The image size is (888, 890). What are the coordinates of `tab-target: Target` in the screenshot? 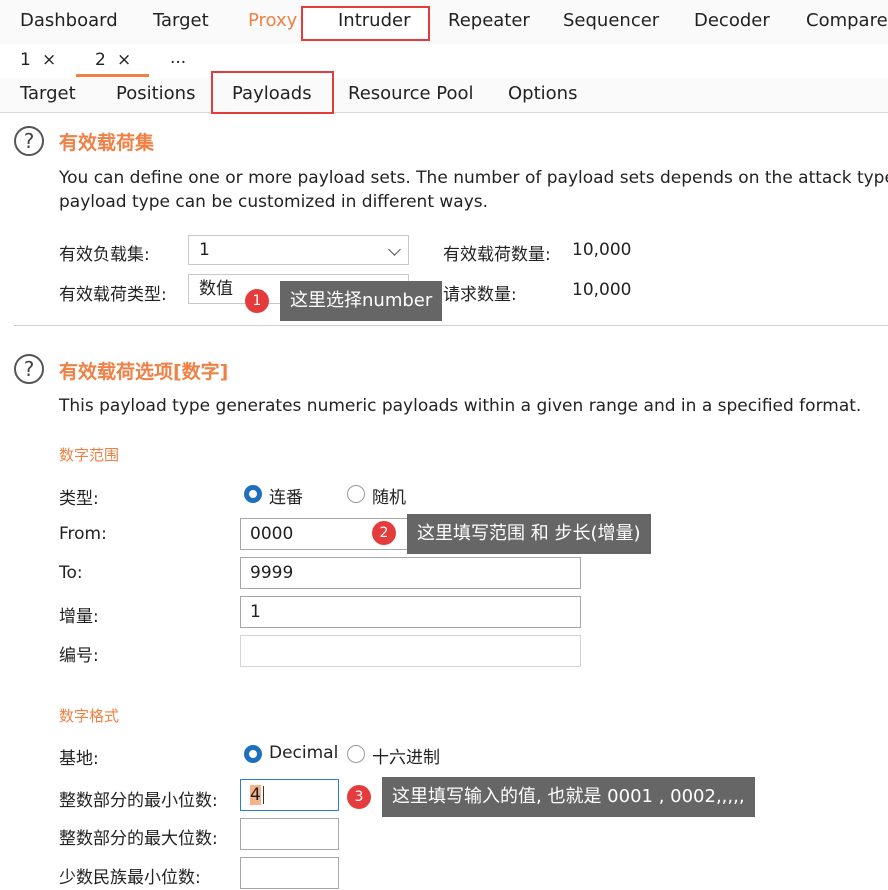 It's located at (181, 20).